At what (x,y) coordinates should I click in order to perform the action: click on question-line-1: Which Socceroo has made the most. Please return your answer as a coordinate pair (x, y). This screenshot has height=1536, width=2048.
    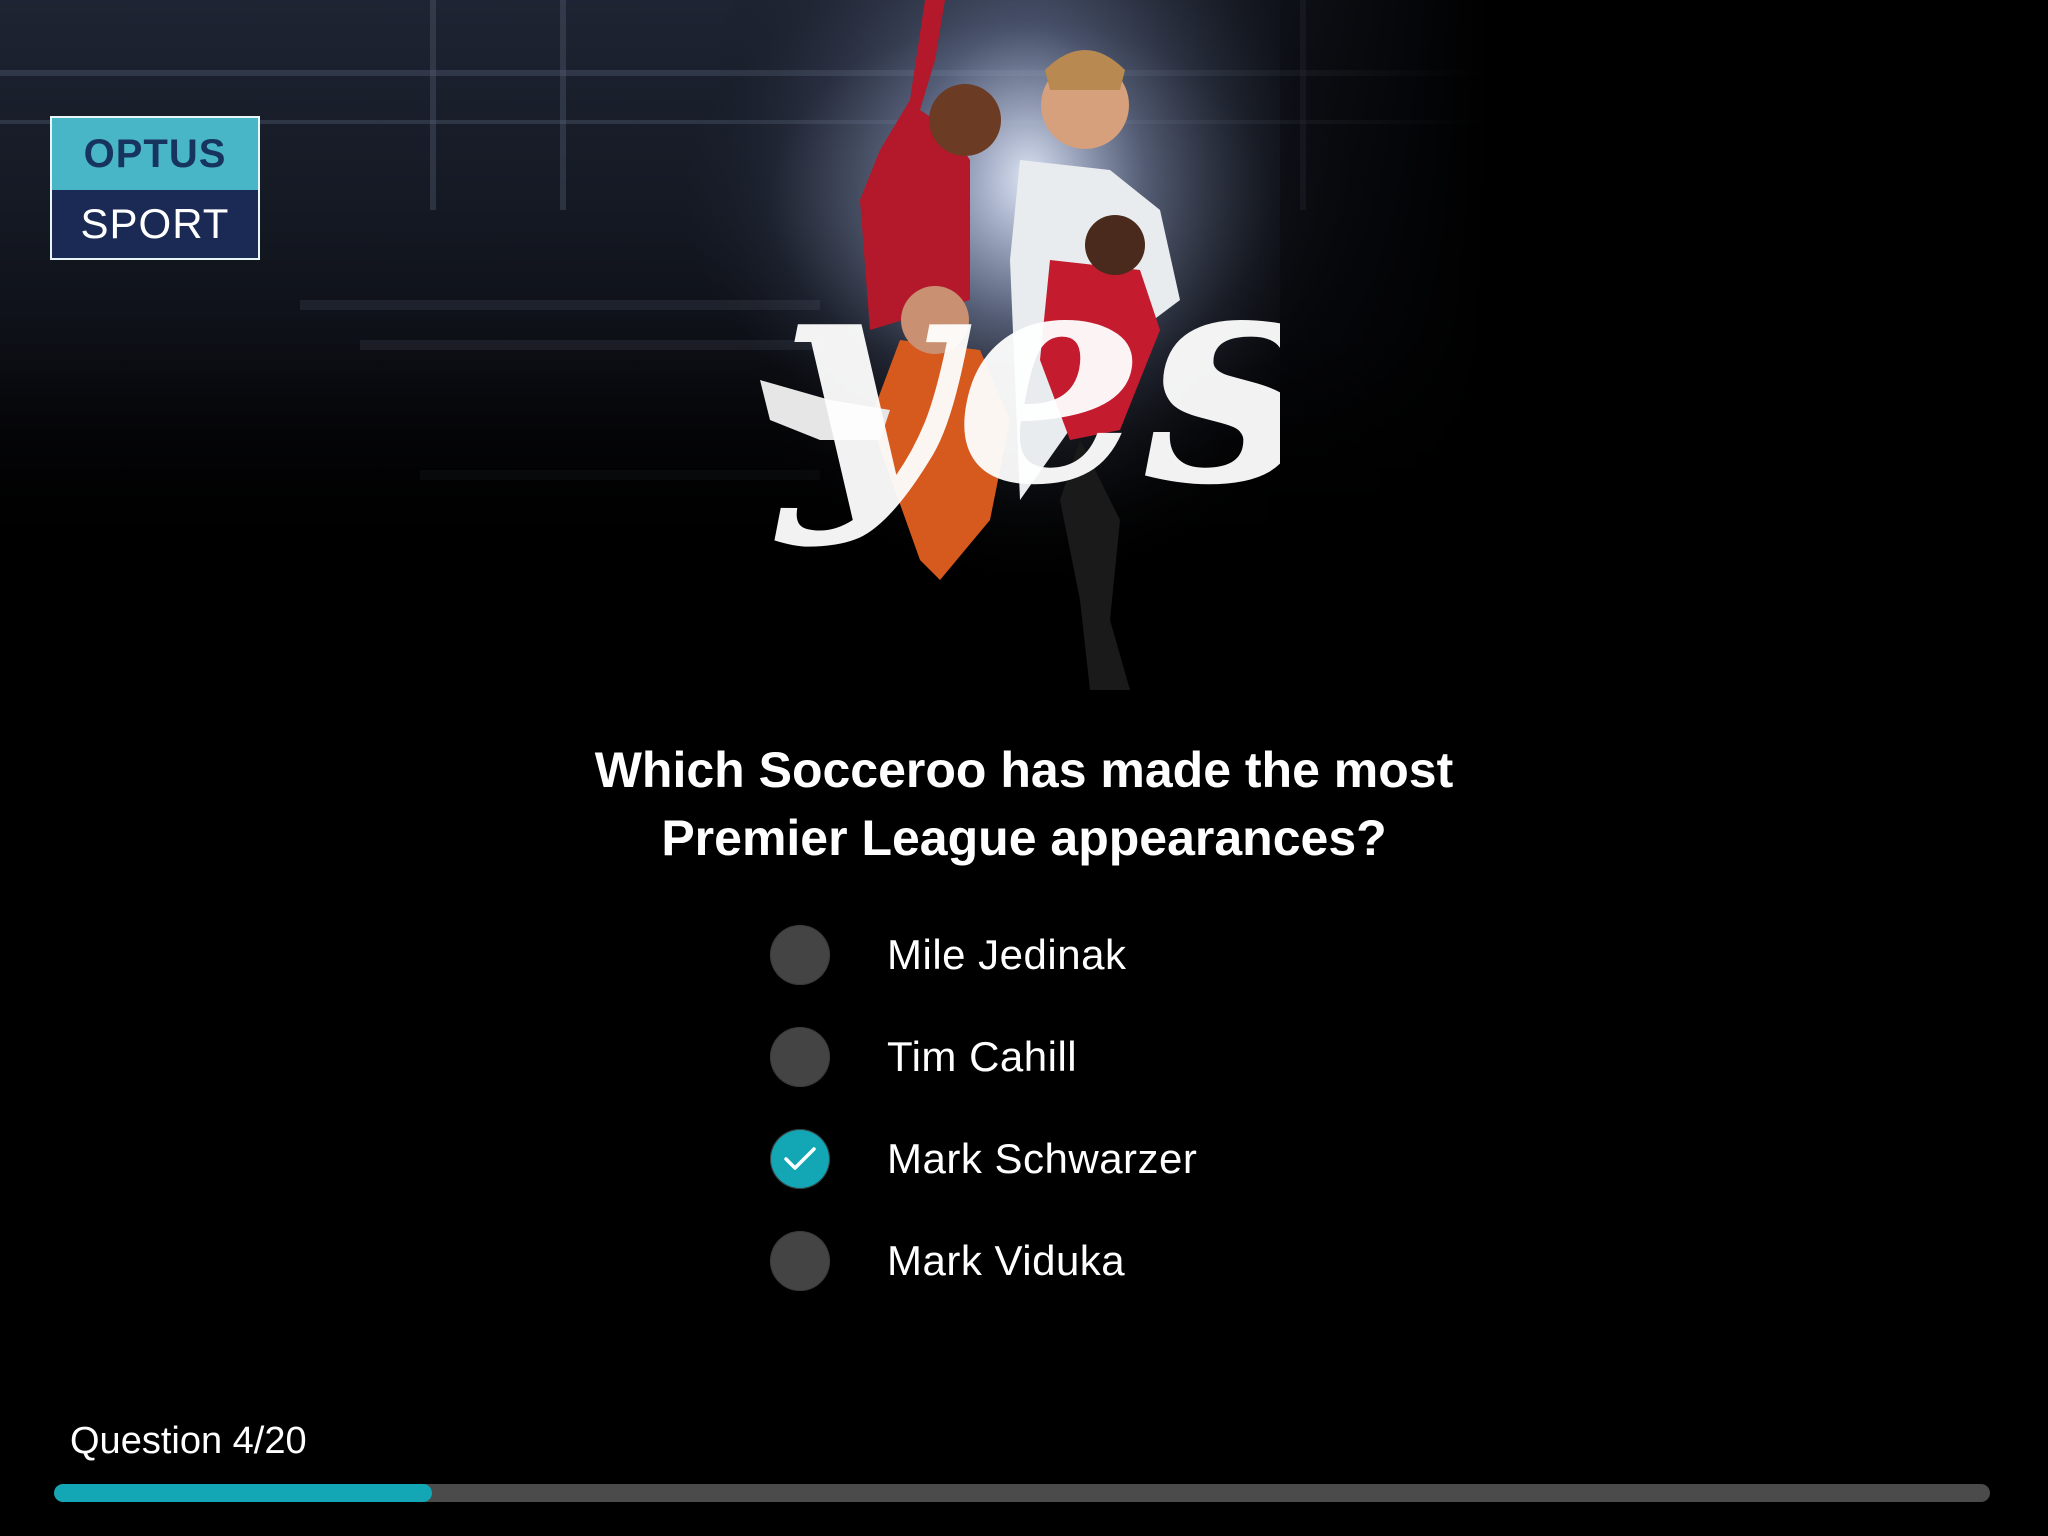
    Looking at the image, I should click on (1024, 770).